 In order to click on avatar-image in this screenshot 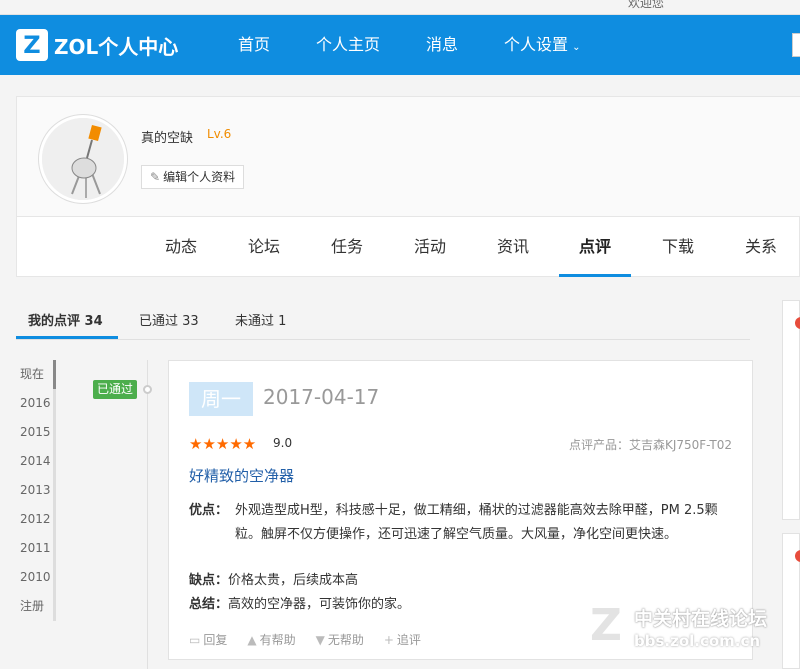, I will do `click(83, 159)`.